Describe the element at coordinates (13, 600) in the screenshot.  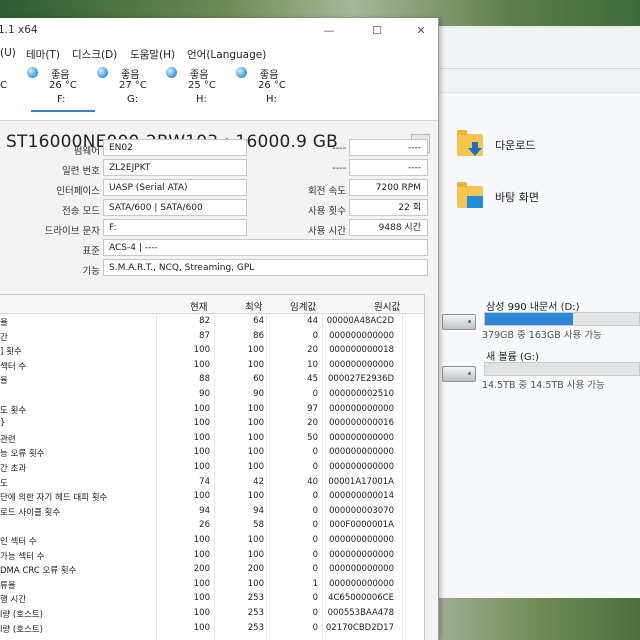
I see `attribute-name-cell: 행 시간` at that location.